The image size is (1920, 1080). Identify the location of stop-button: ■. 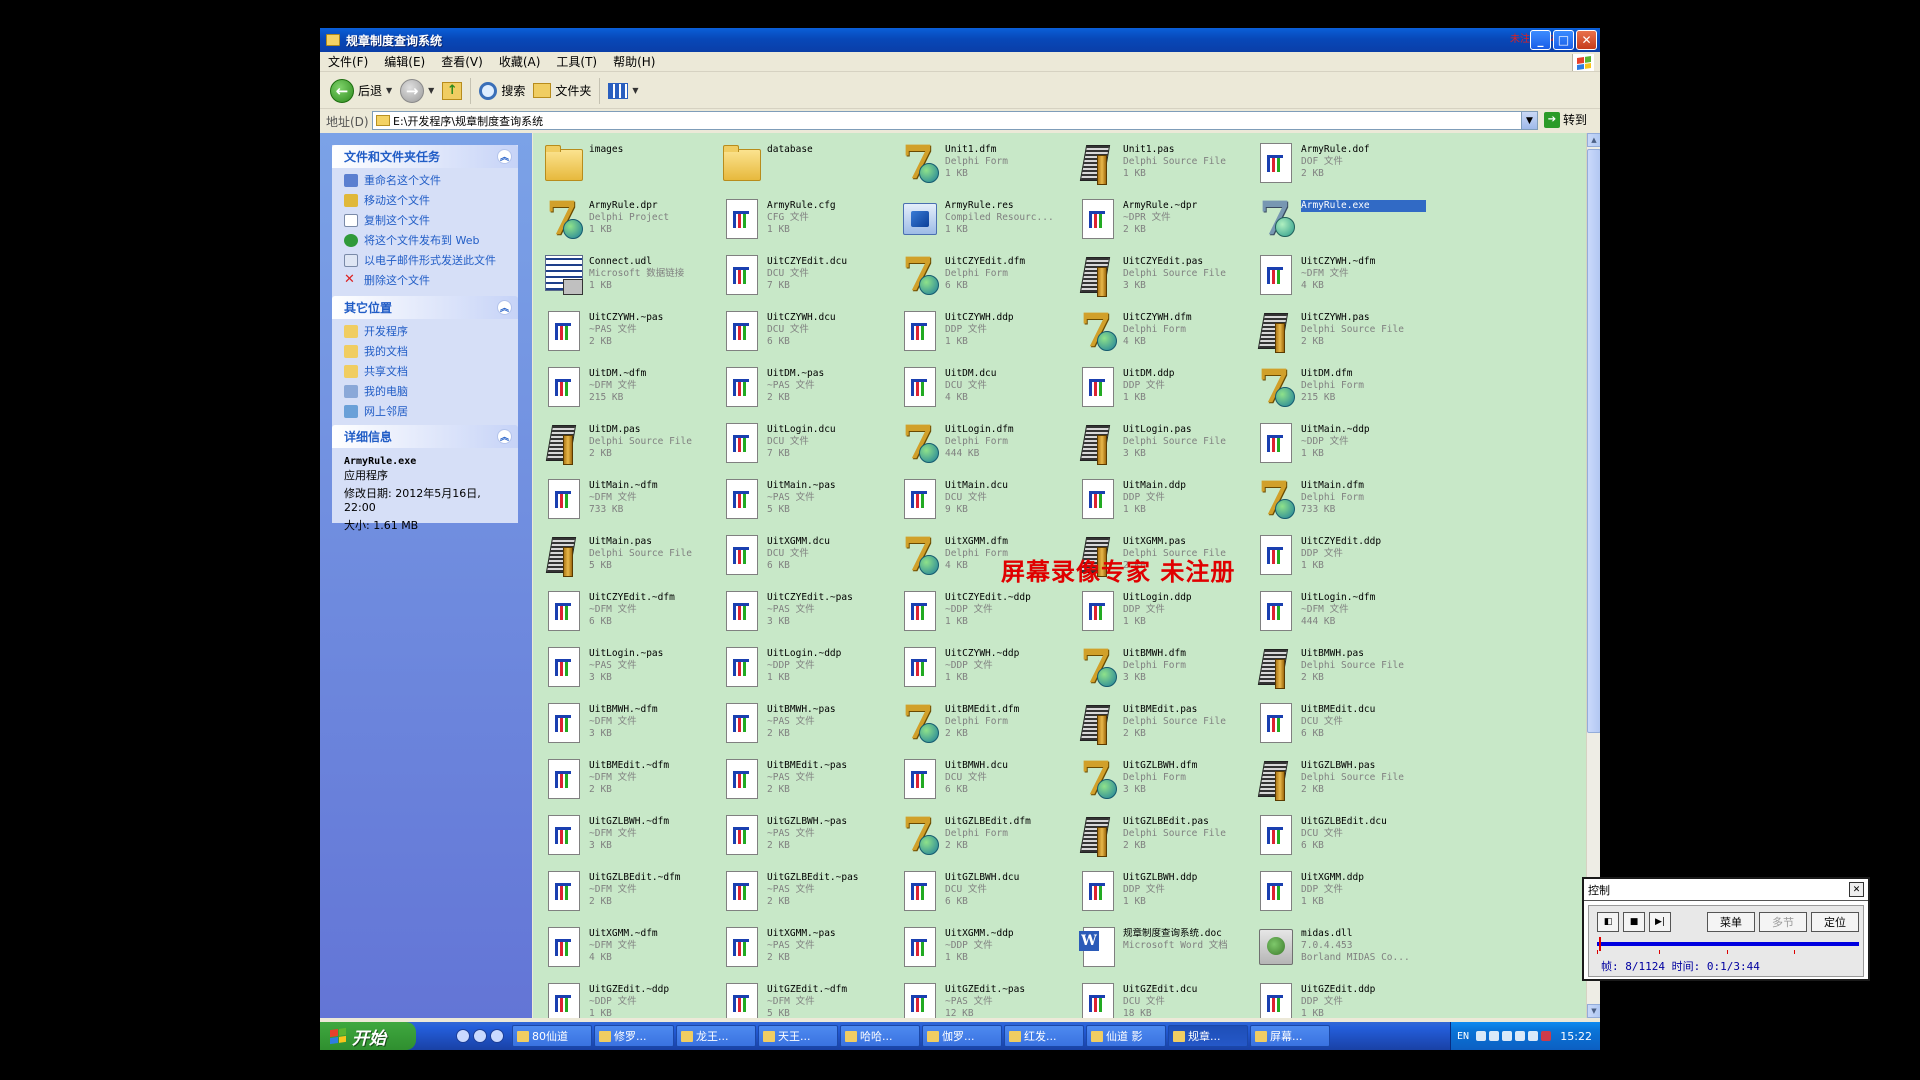
(1634, 922).